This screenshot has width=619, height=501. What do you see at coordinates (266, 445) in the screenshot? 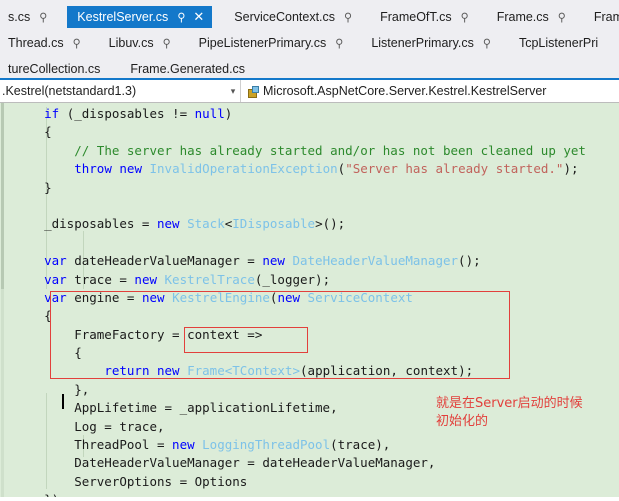
I see `code-token: LoggingThreadPool` at bounding box center [266, 445].